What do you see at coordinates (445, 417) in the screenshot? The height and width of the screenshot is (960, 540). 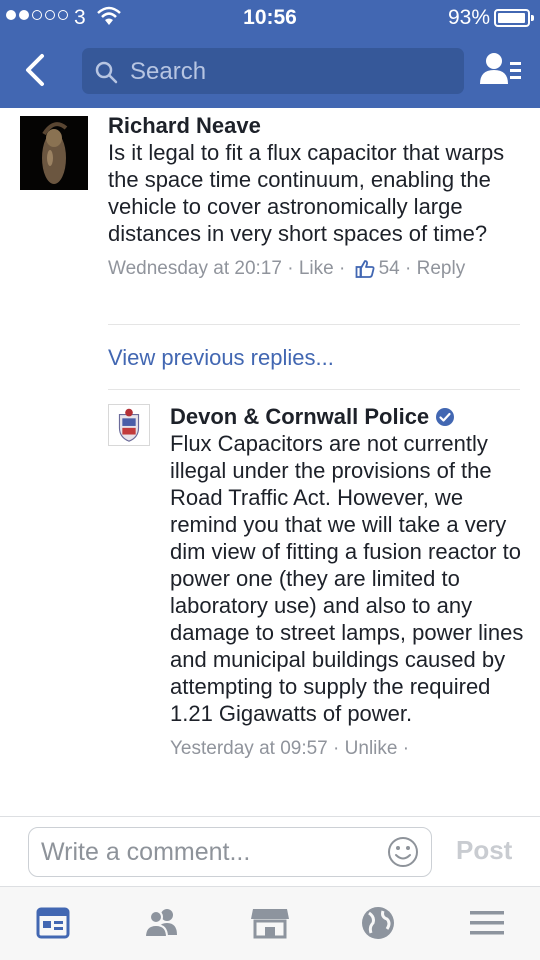 I see `verified-badge-icon` at bounding box center [445, 417].